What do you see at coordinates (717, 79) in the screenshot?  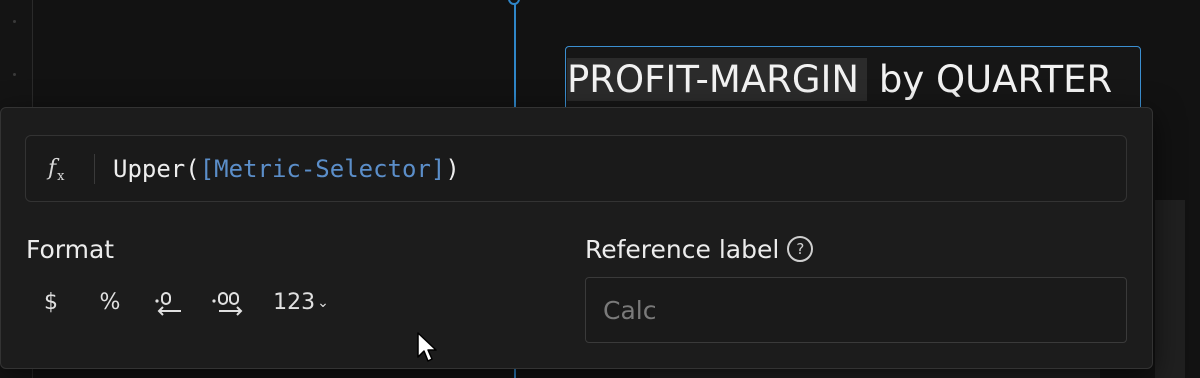 I see `title-highlighted-token: PROFIT-MARGIN` at bounding box center [717, 79].